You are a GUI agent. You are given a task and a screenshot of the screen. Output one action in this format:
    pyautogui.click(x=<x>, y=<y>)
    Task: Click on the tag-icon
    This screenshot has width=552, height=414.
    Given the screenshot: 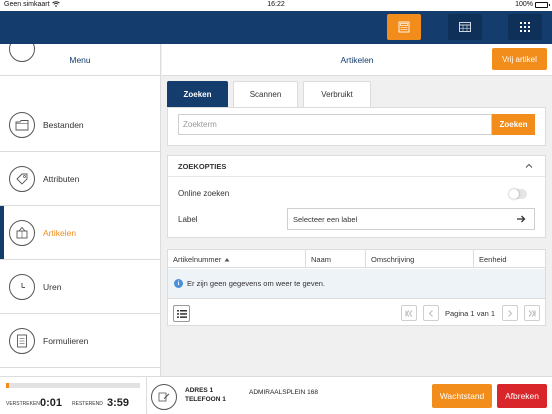 What is the action you would take?
    pyautogui.click(x=22, y=178)
    